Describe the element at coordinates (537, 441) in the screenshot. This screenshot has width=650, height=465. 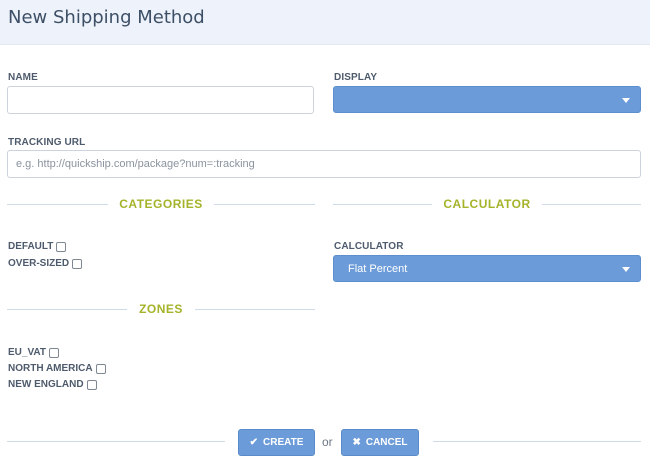
I see `actions-divider-right` at that location.